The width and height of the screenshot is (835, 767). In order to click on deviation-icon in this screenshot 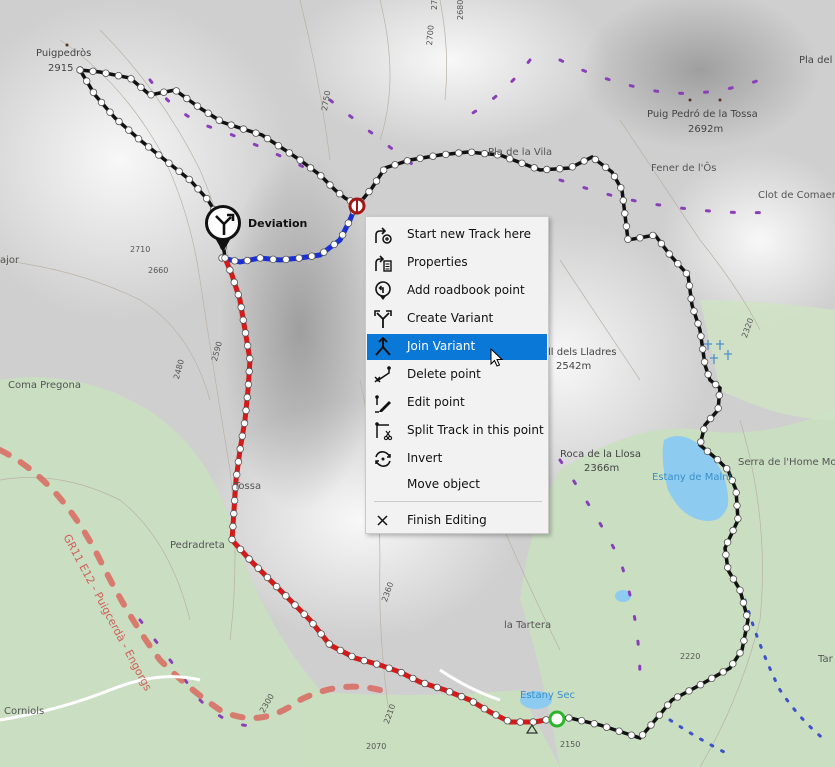, I will do `click(223, 223)`.